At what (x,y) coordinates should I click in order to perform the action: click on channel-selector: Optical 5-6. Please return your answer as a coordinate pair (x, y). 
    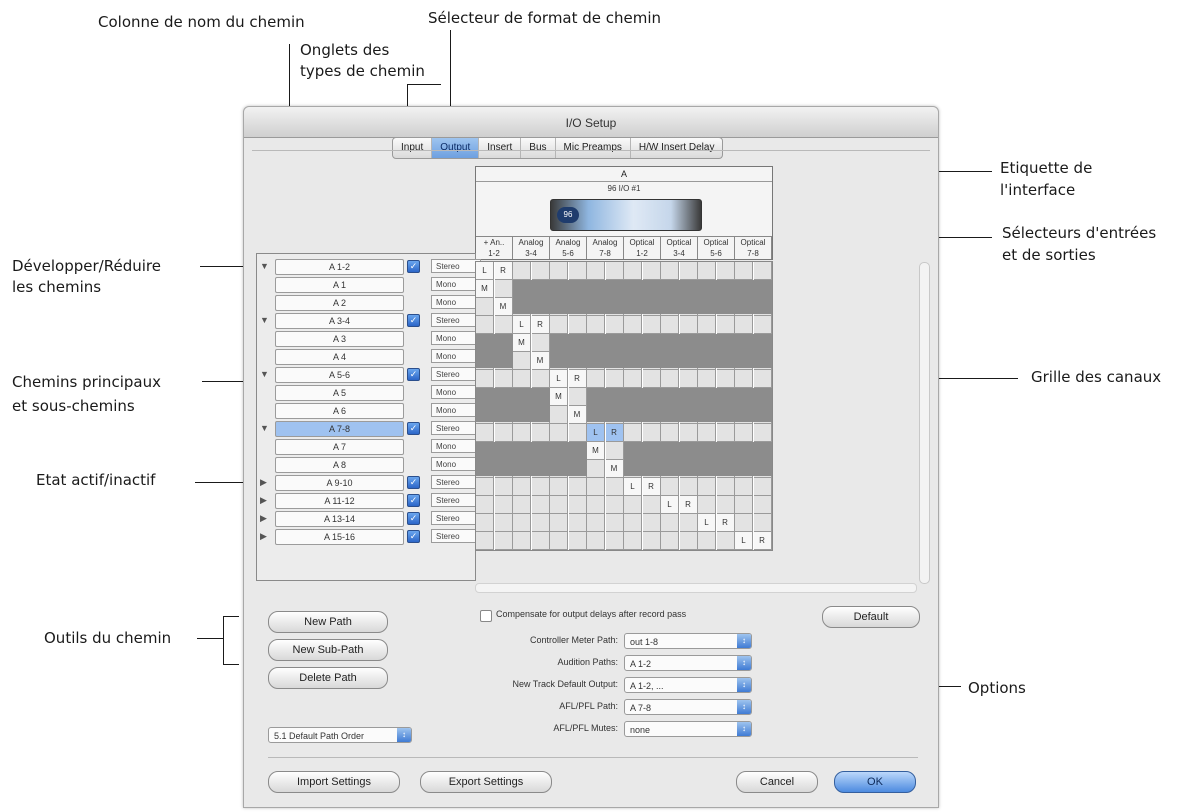
    Looking at the image, I should click on (716, 248).